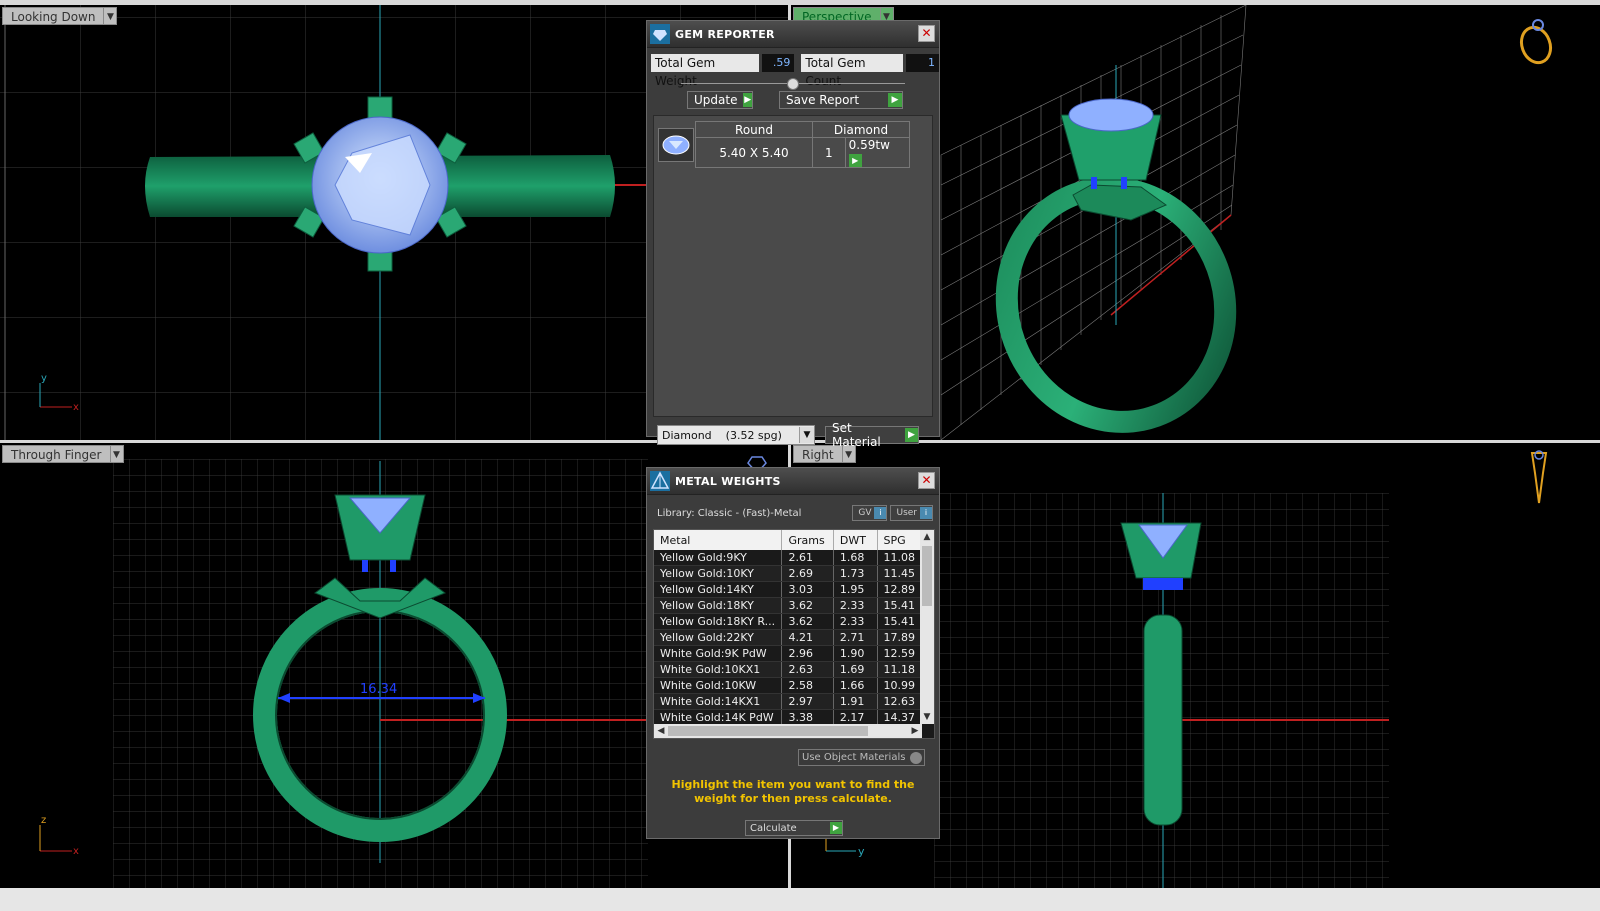 Image resolution: width=1600 pixels, height=911 pixels. I want to click on grams-cell: 2.96, so click(807, 653).